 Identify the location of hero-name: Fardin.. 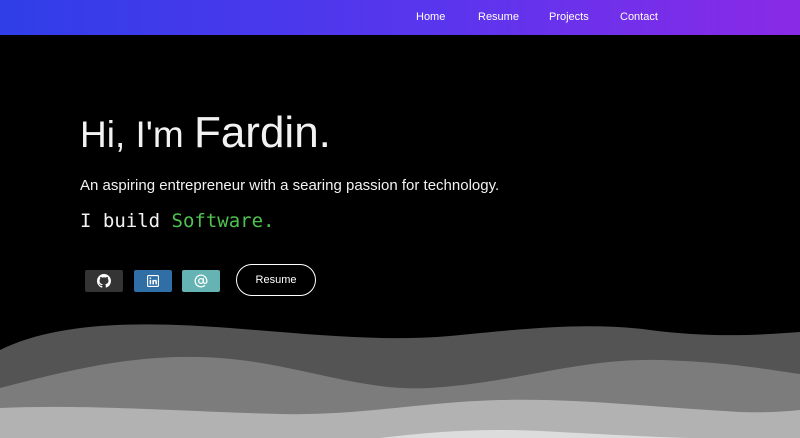
(262, 132).